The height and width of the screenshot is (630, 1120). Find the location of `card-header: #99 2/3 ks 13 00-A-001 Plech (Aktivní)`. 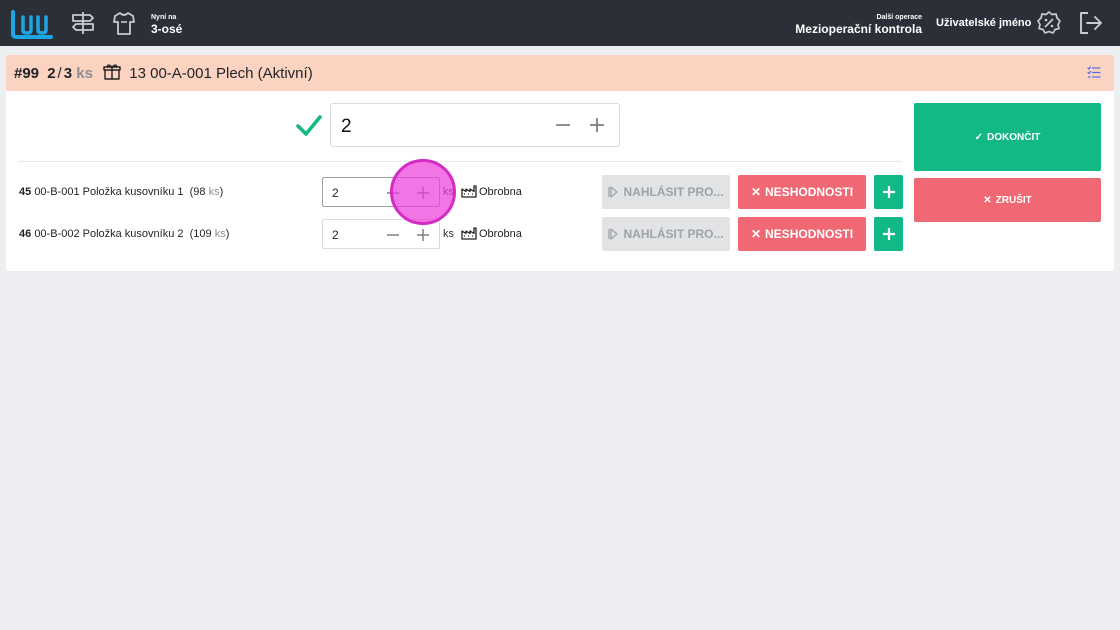

card-header: #99 2/3 ks 13 00-A-001 Plech (Aktivní) is located at coordinates (560, 73).